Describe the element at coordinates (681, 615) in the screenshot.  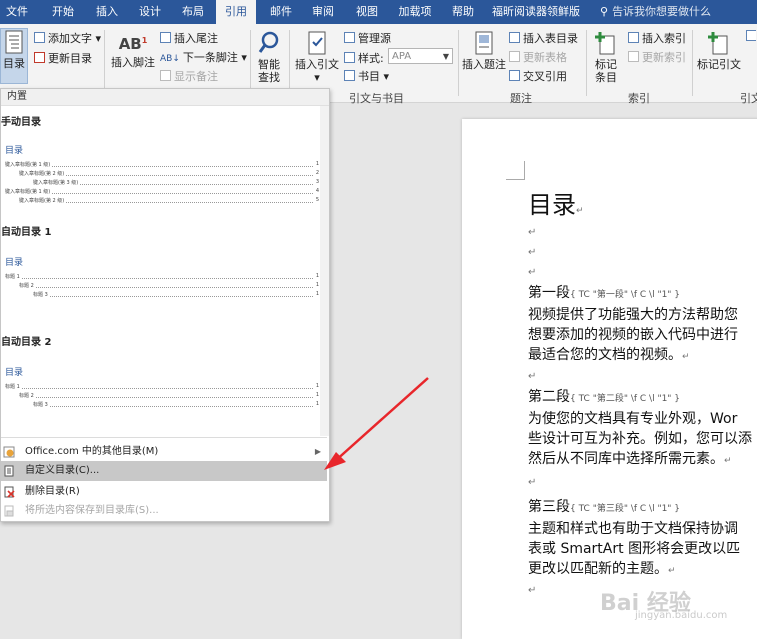
I see `baidu-watermark-url: jingyan.baidu.com` at that location.